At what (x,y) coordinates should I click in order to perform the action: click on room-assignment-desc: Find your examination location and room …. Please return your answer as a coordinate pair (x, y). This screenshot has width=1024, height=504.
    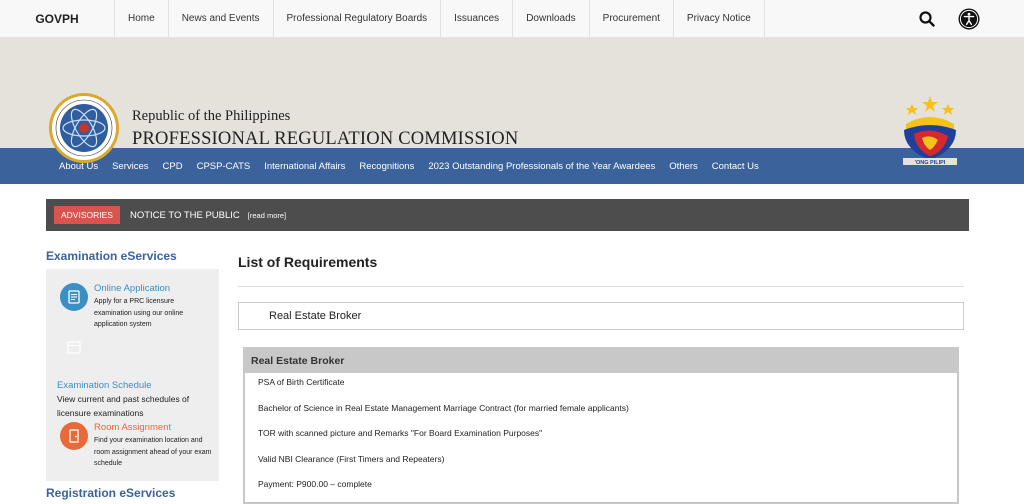
    Looking at the image, I should click on (153, 452).